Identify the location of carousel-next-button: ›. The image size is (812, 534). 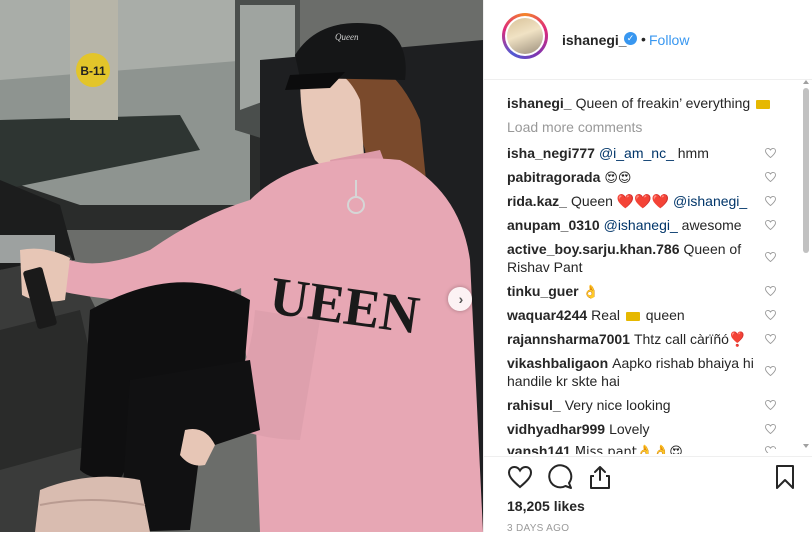
(460, 299).